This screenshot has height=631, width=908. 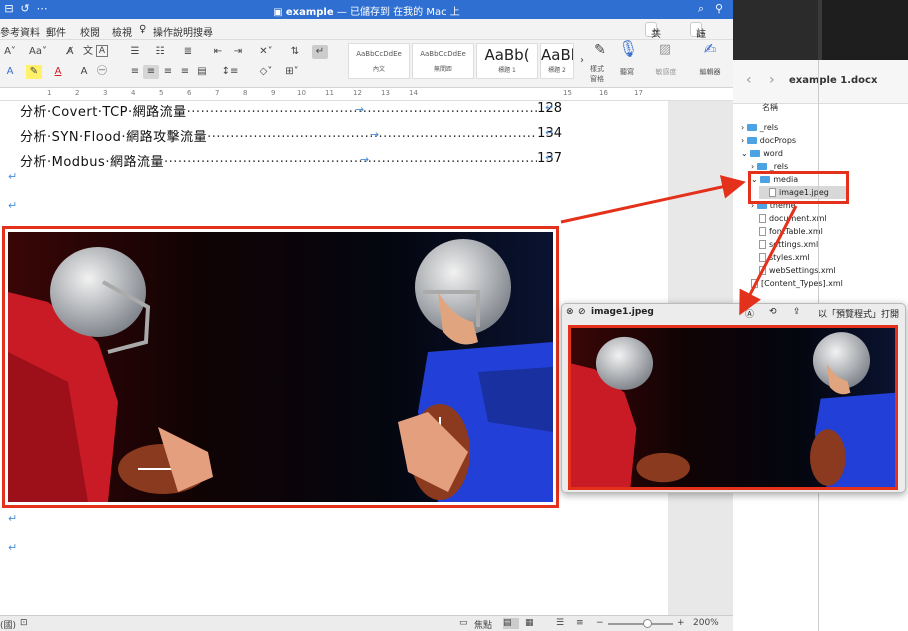 I want to click on arrow-to-media, so click(x=653, y=199).